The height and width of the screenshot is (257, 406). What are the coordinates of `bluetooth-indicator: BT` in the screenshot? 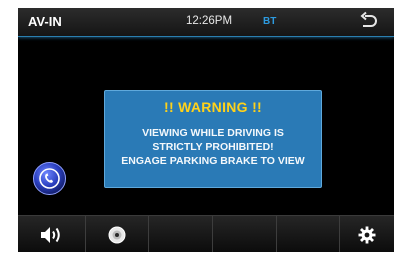 It's located at (269, 21).